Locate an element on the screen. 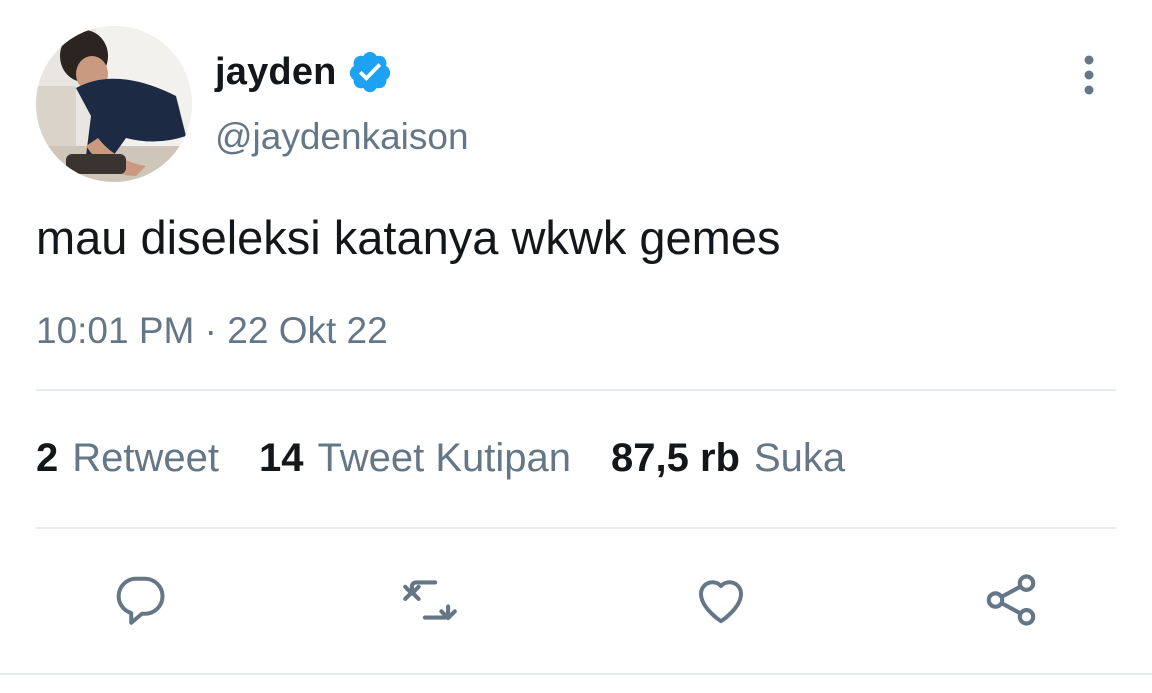 This screenshot has height=693, width=1152. reply-button is located at coordinates (140, 600).